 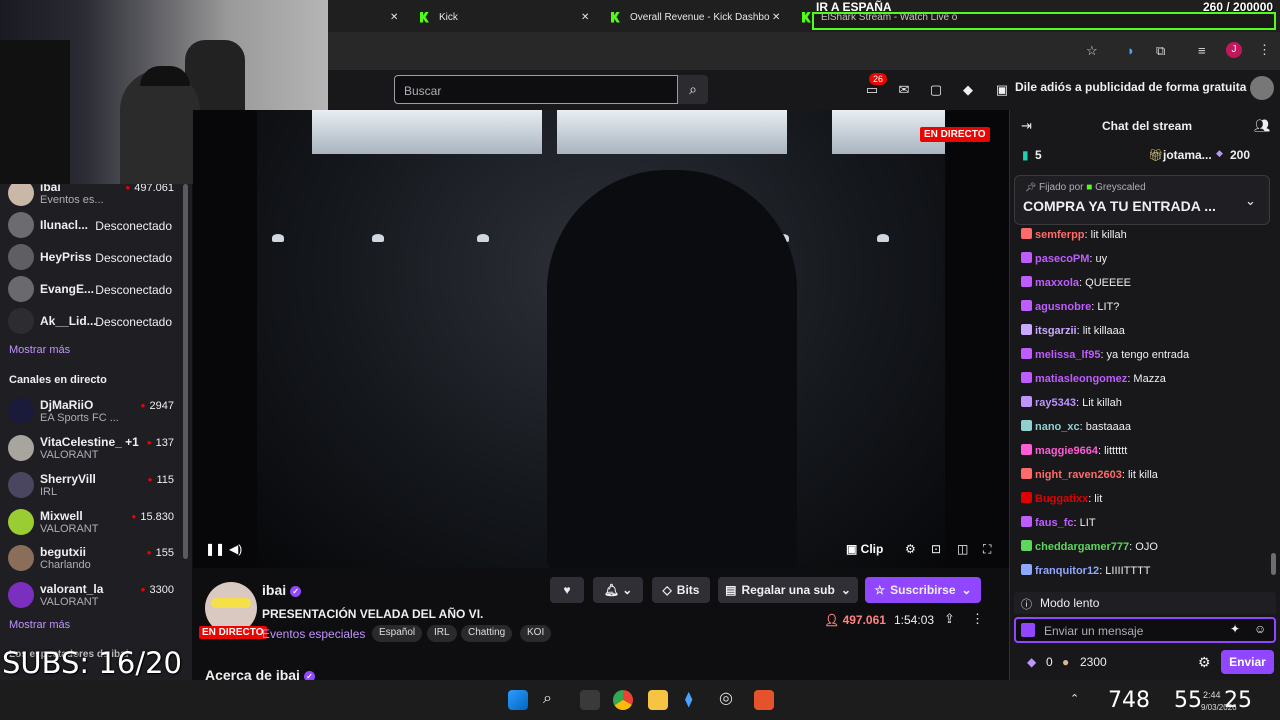 I want to click on chat-username: agusnobre, so click(x=1063, y=307).